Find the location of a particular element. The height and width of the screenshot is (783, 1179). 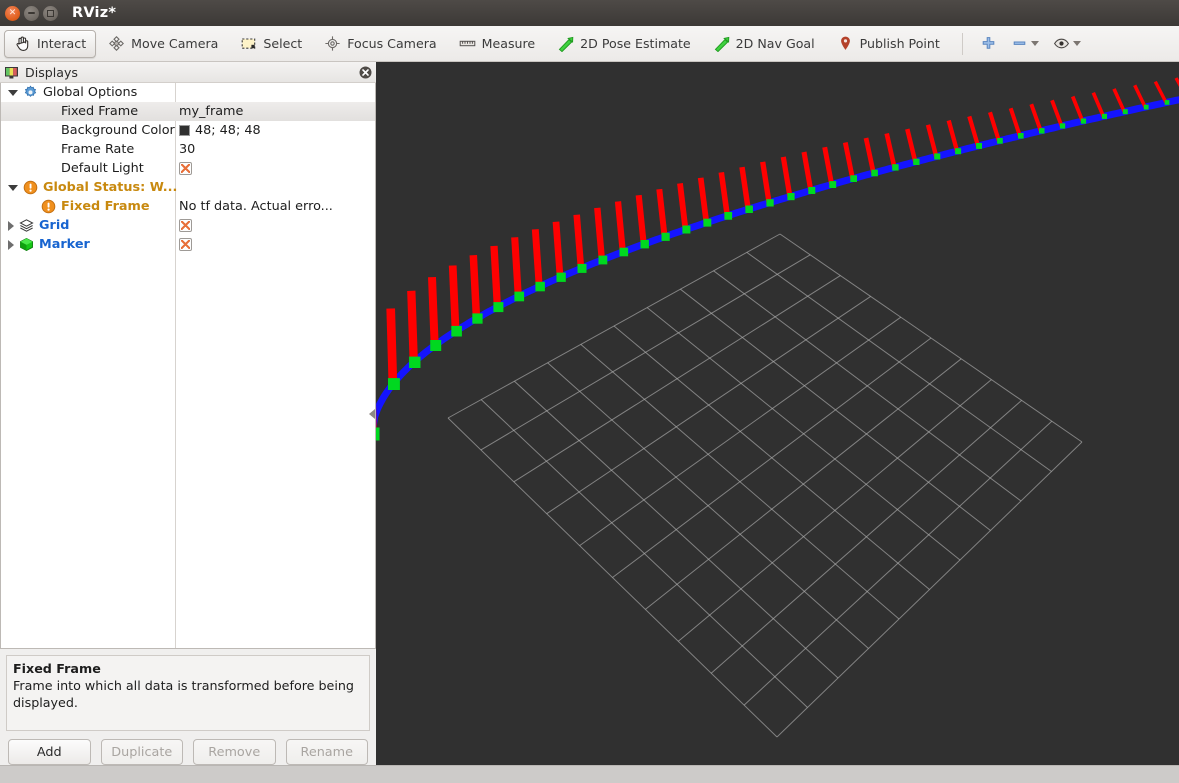

add-tool-button is located at coordinates (988, 44).